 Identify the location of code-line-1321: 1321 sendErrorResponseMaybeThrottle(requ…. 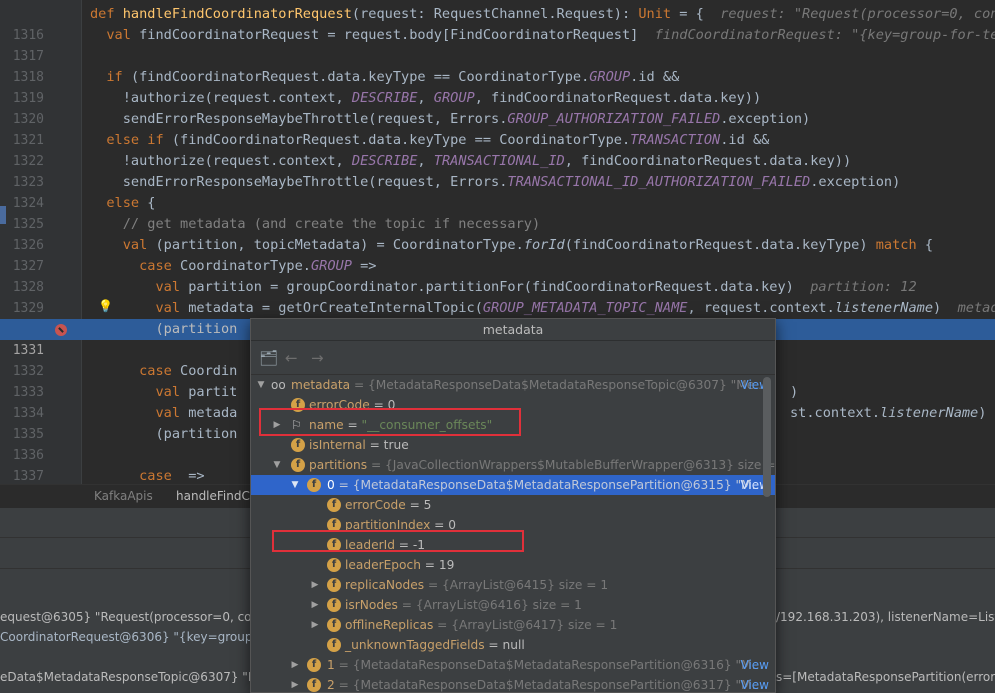
(497, 128).